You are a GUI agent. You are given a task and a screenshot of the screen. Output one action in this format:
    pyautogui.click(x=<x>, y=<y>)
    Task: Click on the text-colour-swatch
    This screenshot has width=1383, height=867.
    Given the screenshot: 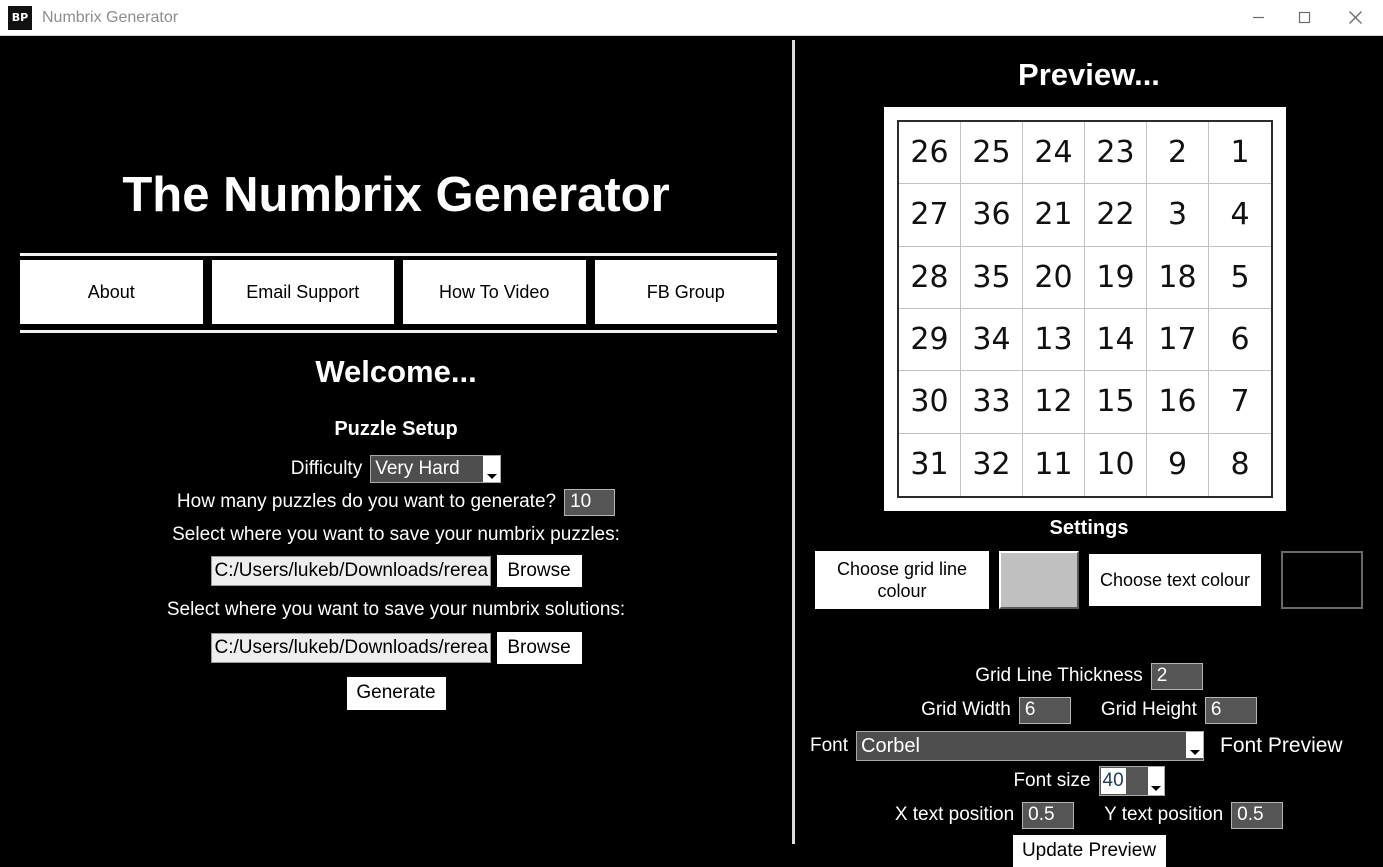 What is the action you would take?
    pyautogui.click(x=1322, y=580)
    